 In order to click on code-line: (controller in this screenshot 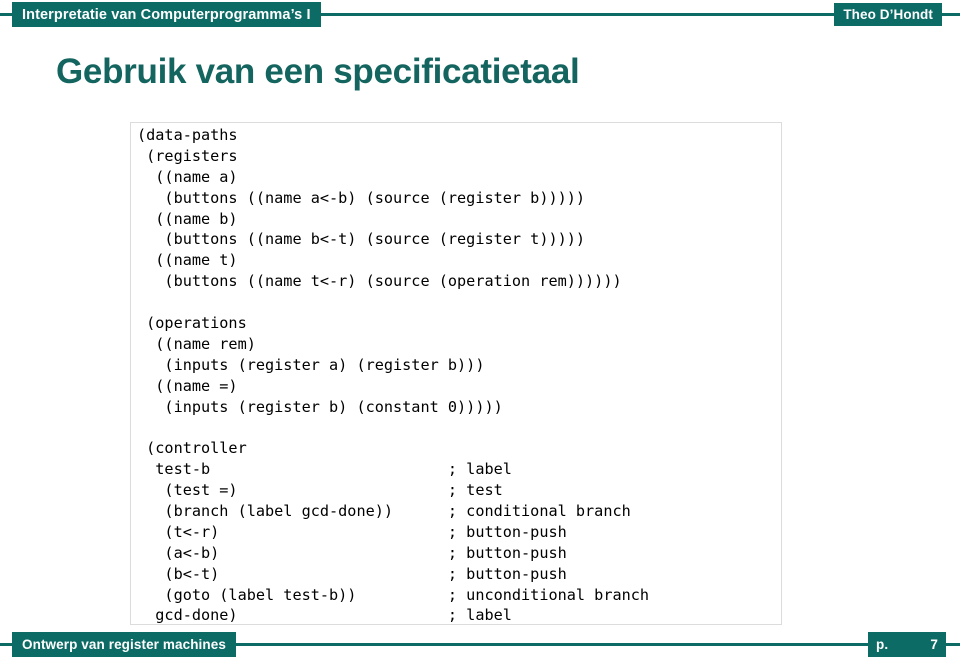, I will do `click(192, 448)`.